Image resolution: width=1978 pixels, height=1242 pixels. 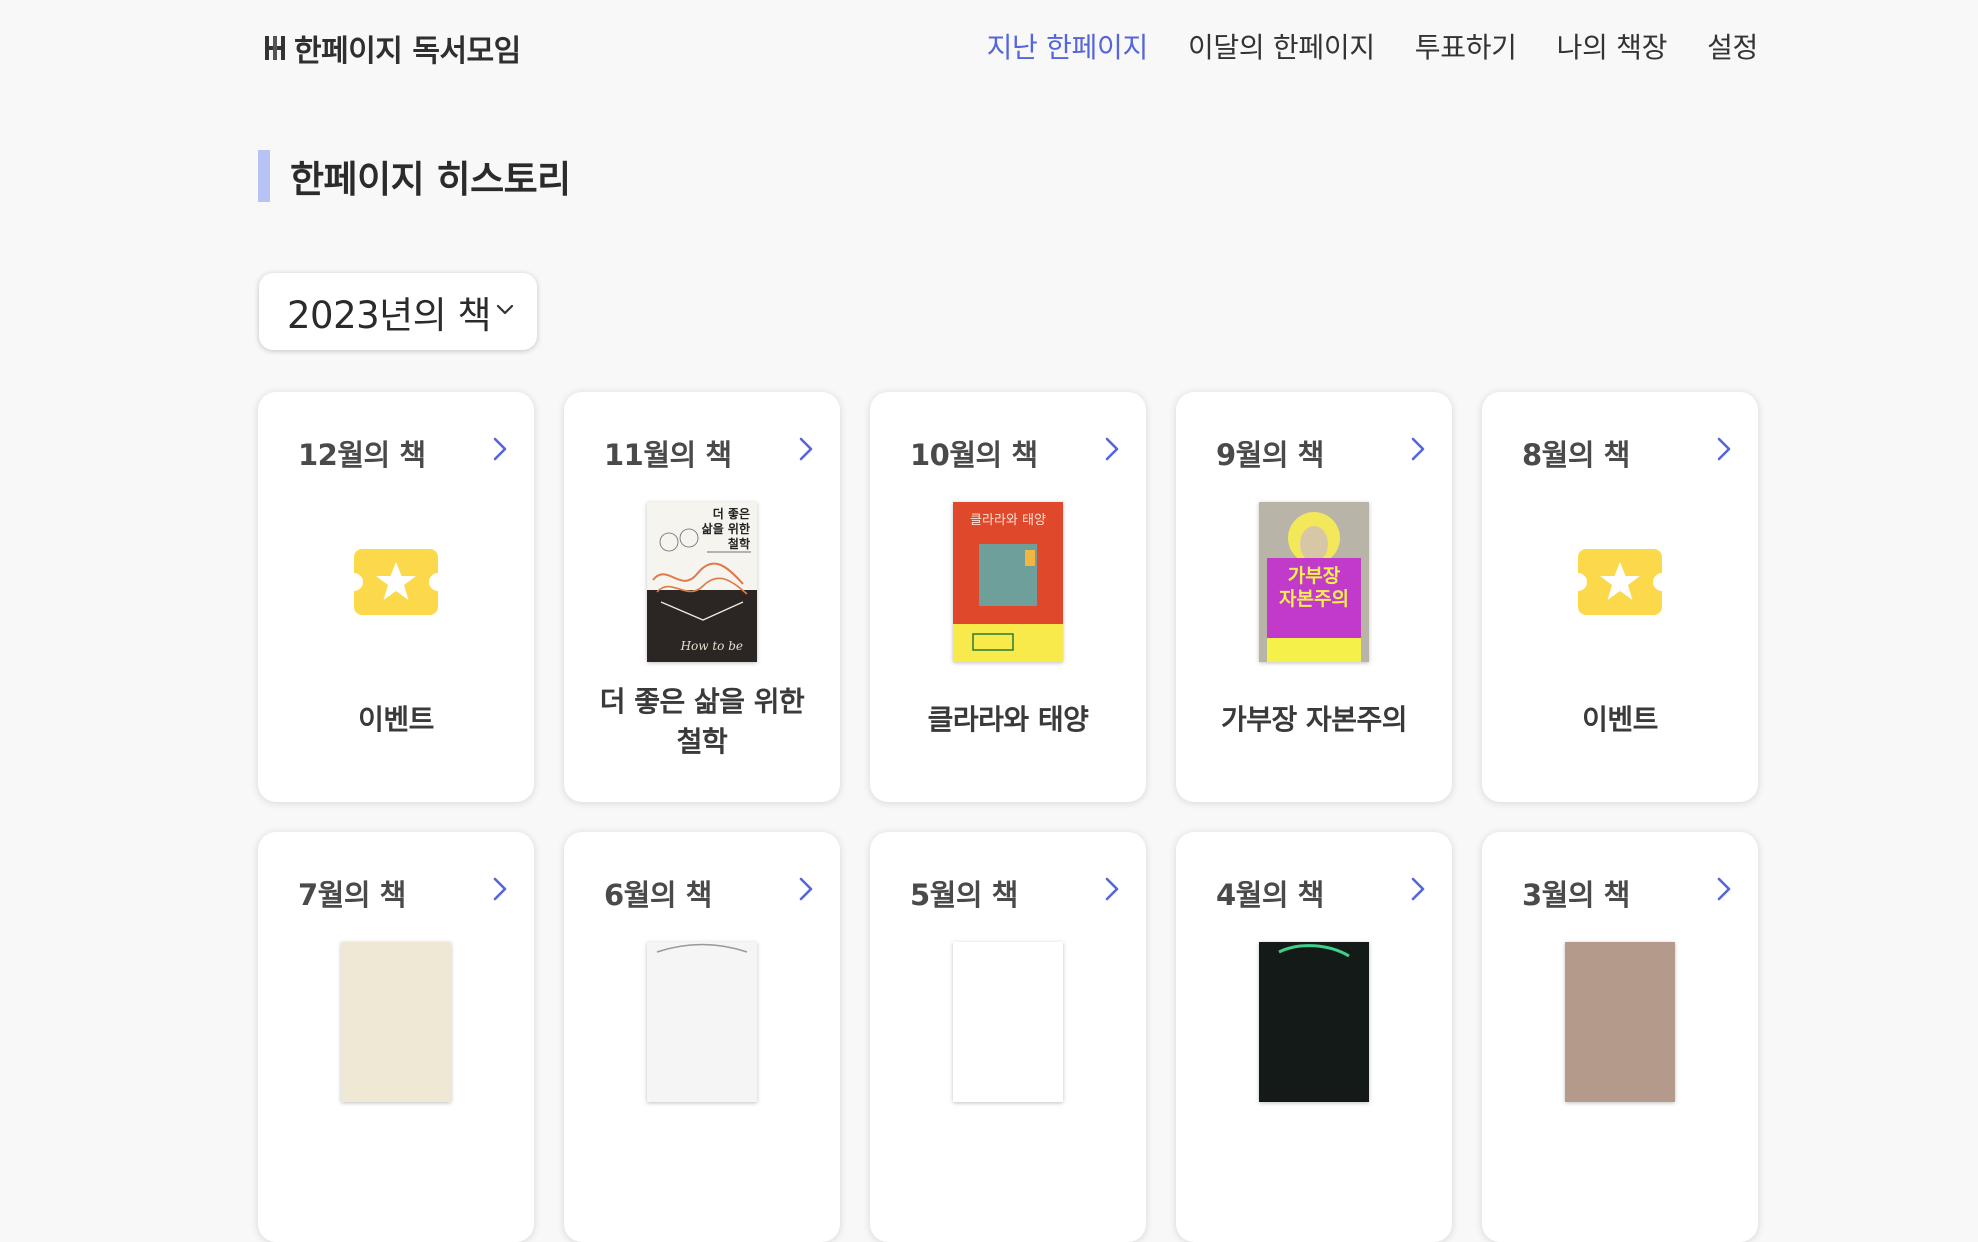 I want to click on book-card: 5월의 책, so click(x=1008, y=1037).